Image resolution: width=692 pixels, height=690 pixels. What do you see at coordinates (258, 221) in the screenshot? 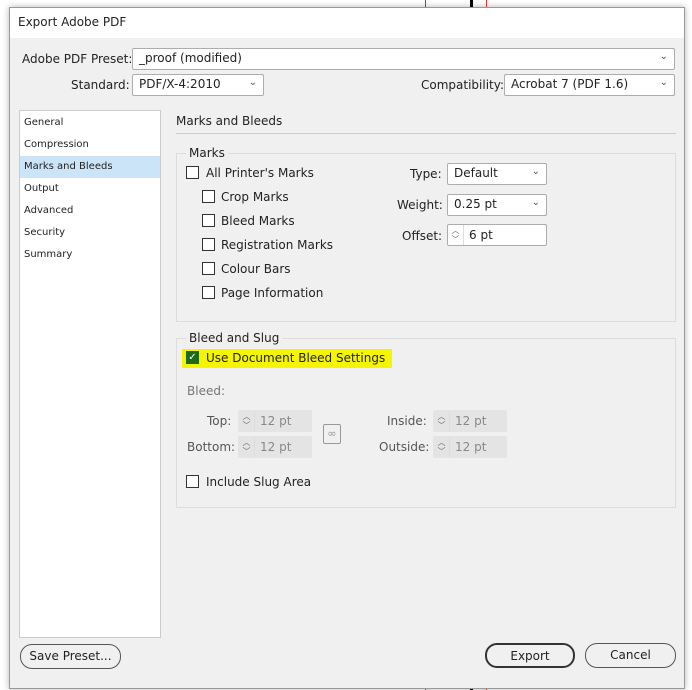
I see `bleed-marks-label: Bleed Marks` at bounding box center [258, 221].